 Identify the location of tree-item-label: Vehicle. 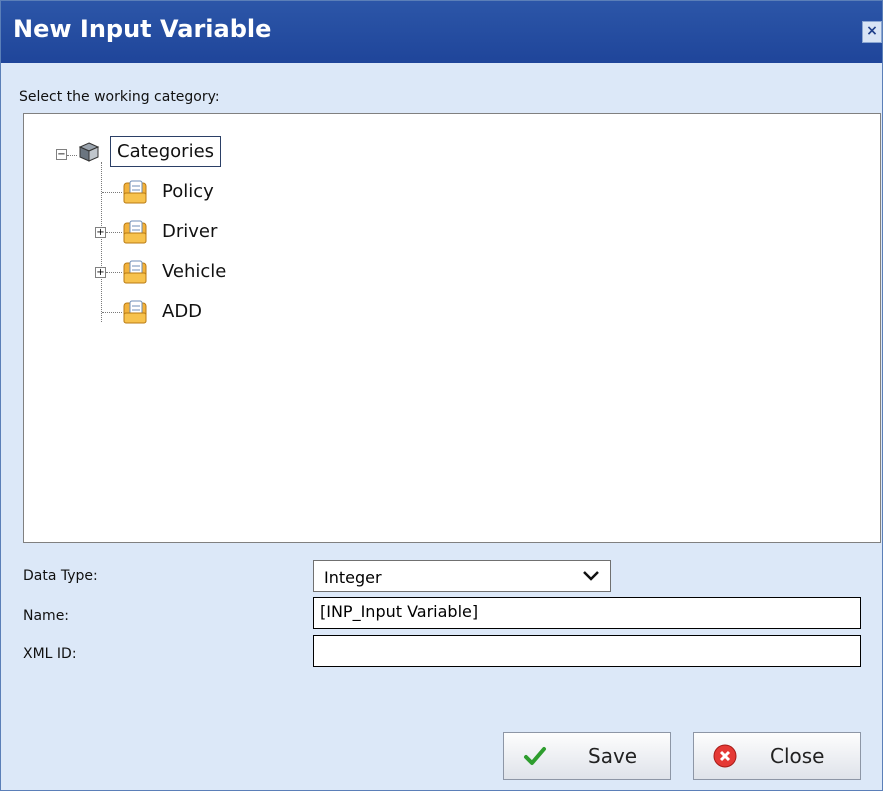
(194, 271).